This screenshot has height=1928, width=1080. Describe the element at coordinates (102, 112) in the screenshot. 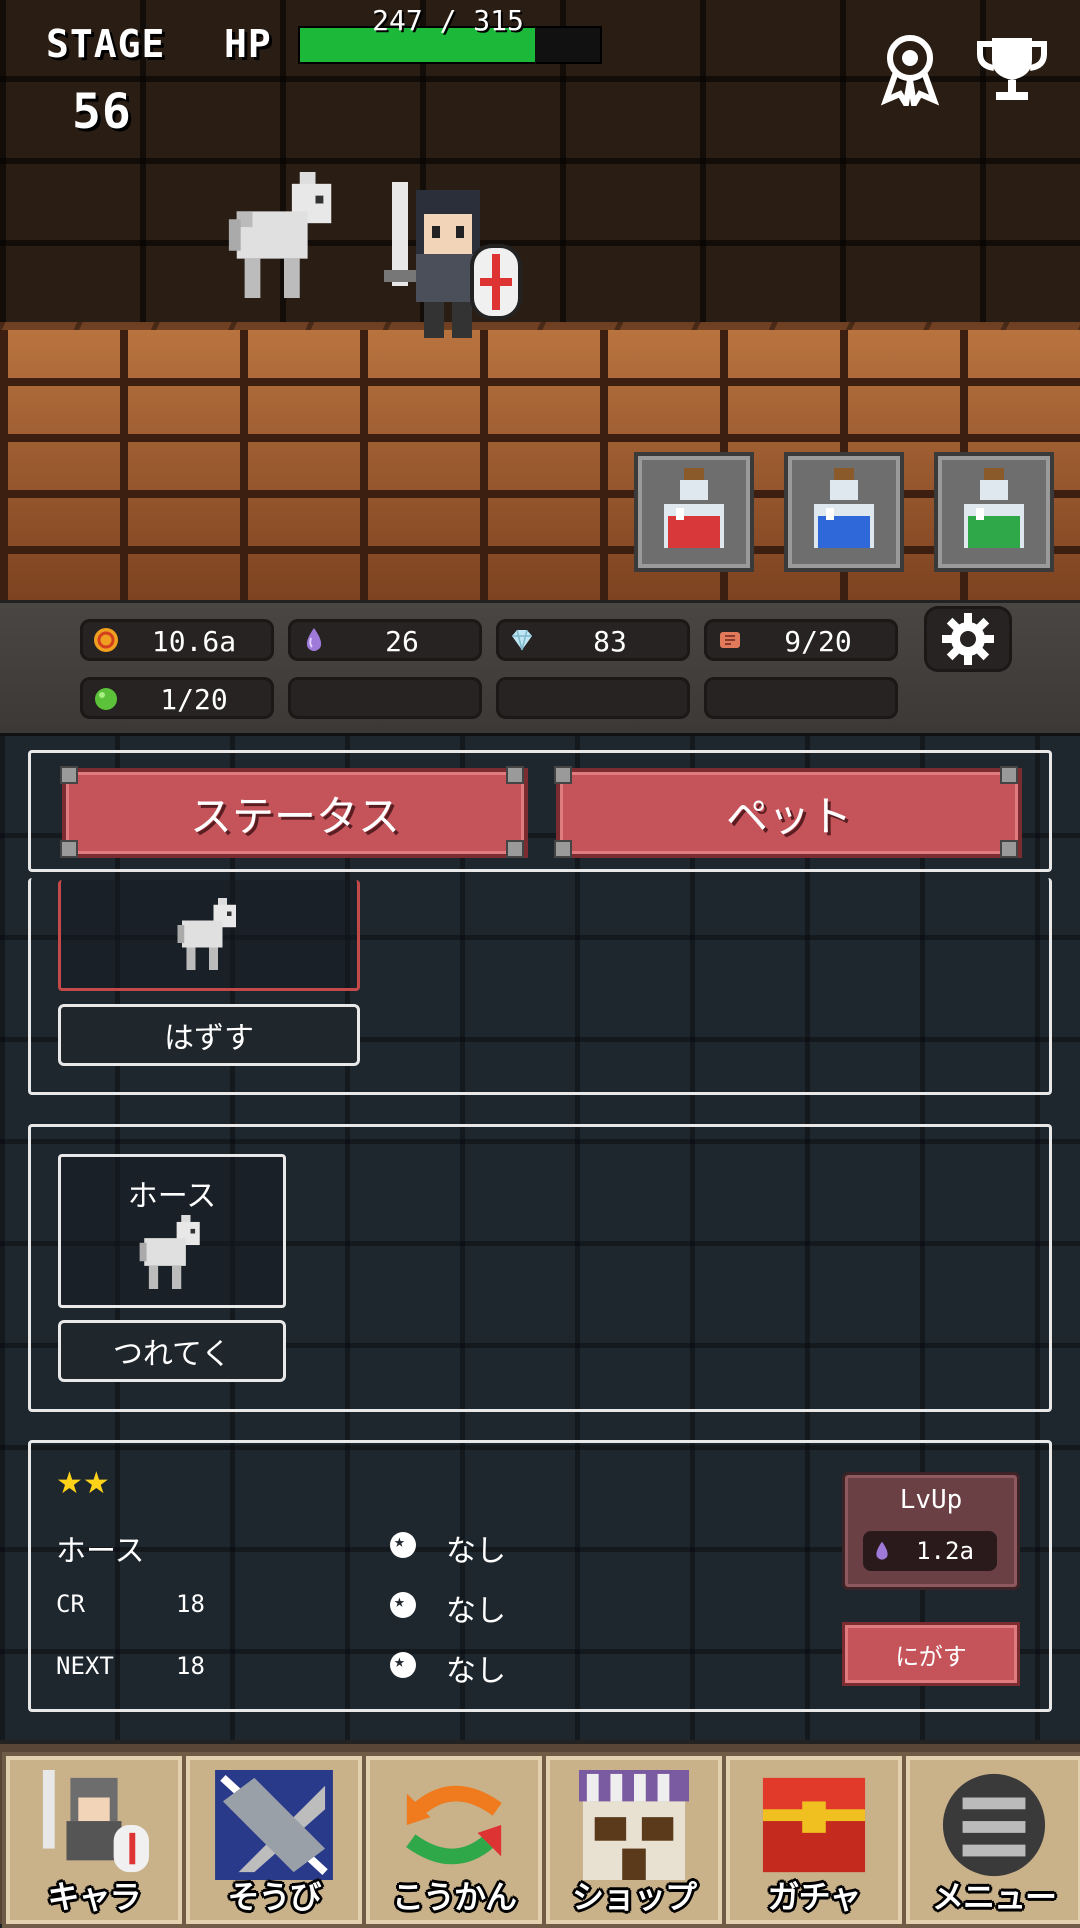

I see `stage-value: 56` at that location.